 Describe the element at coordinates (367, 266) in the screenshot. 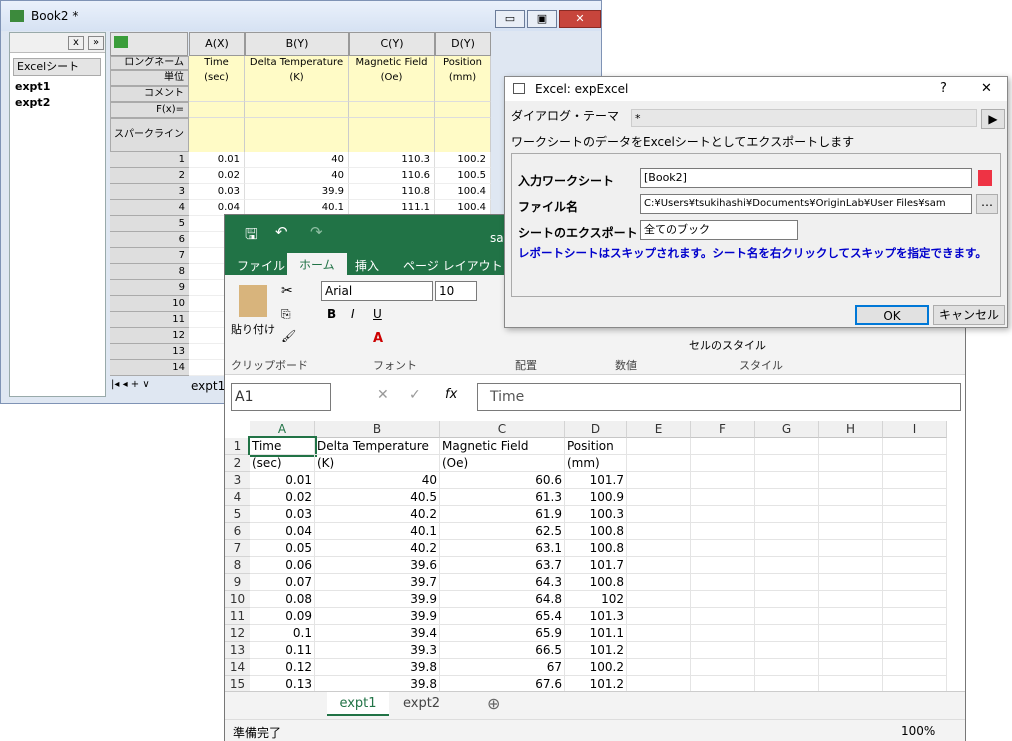

I see `tab-insert: 挿入` at that location.